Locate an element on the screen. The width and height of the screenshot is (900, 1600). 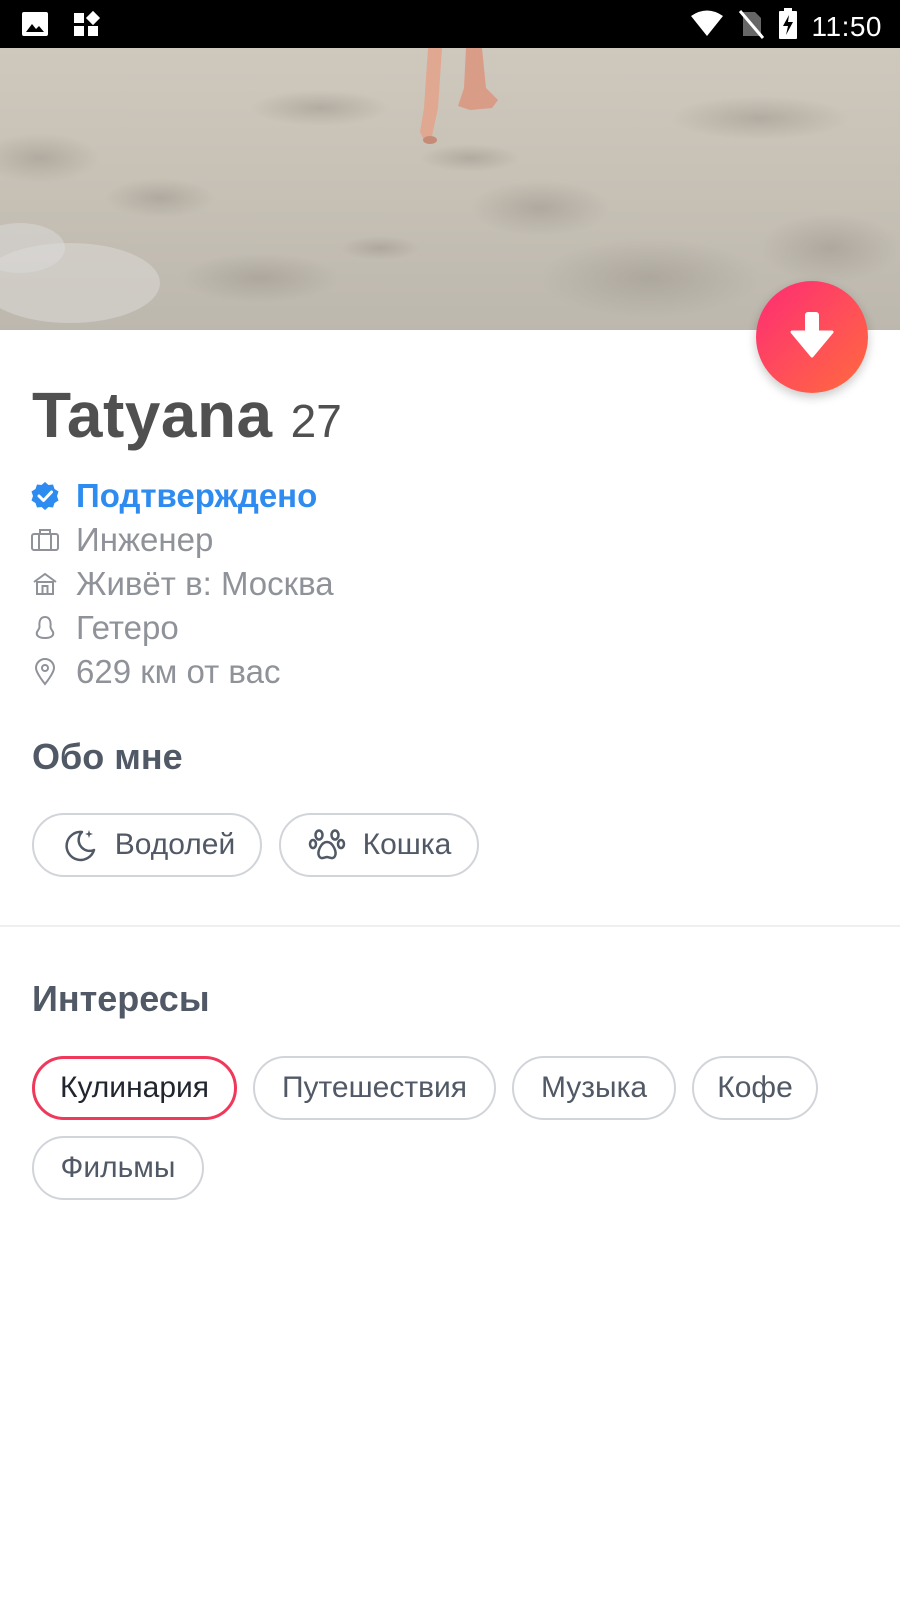
orientation-row: Гетеро is located at coordinates (182, 628).